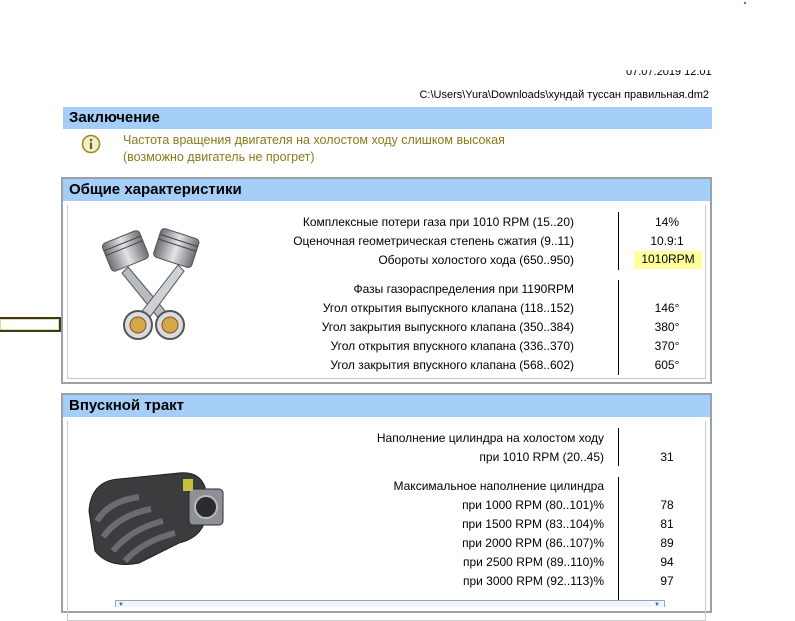 The width and height of the screenshot is (795, 621). I want to click on horizontal-scrollbar: ▼ ▼, so click(390, 604).